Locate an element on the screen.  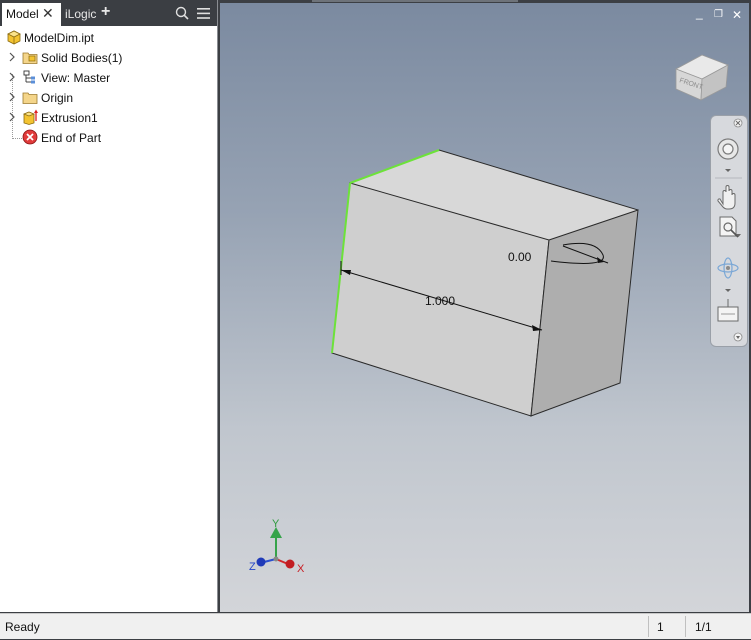
tree-item-solid-bodies: Solid Bodies(1) is located at coordinates (108, 58).